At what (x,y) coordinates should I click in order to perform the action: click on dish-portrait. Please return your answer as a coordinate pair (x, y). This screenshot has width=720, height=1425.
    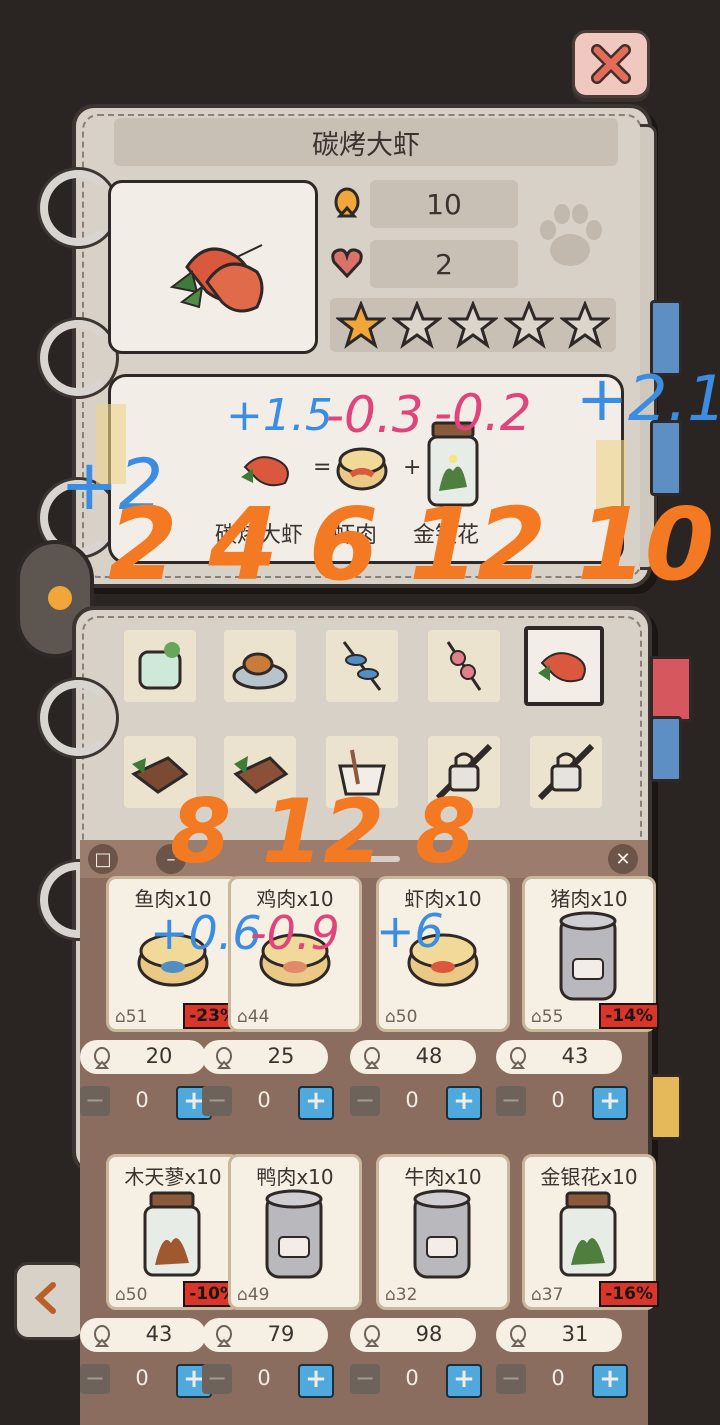
    Looking at the image, I should click on (213, 267).